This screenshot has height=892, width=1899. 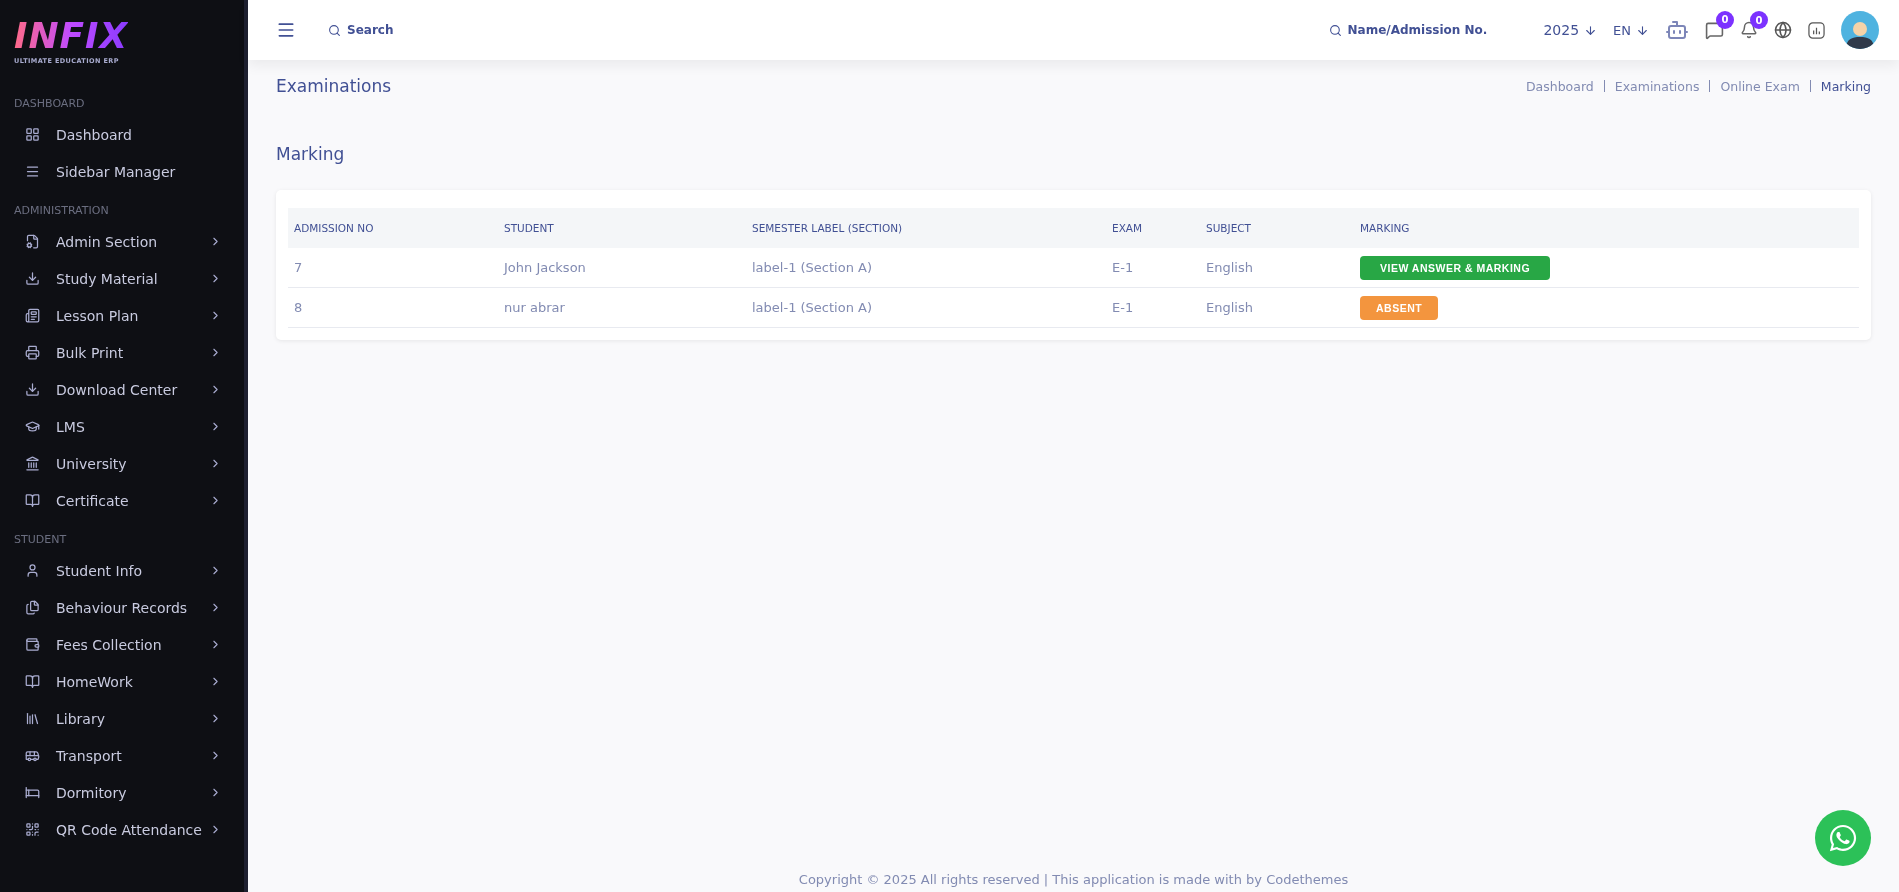 What do you see at coordinates (122, 389) in the screenshot?
I see `sidebar-item: Download Center` at bounding box center [122, 389].